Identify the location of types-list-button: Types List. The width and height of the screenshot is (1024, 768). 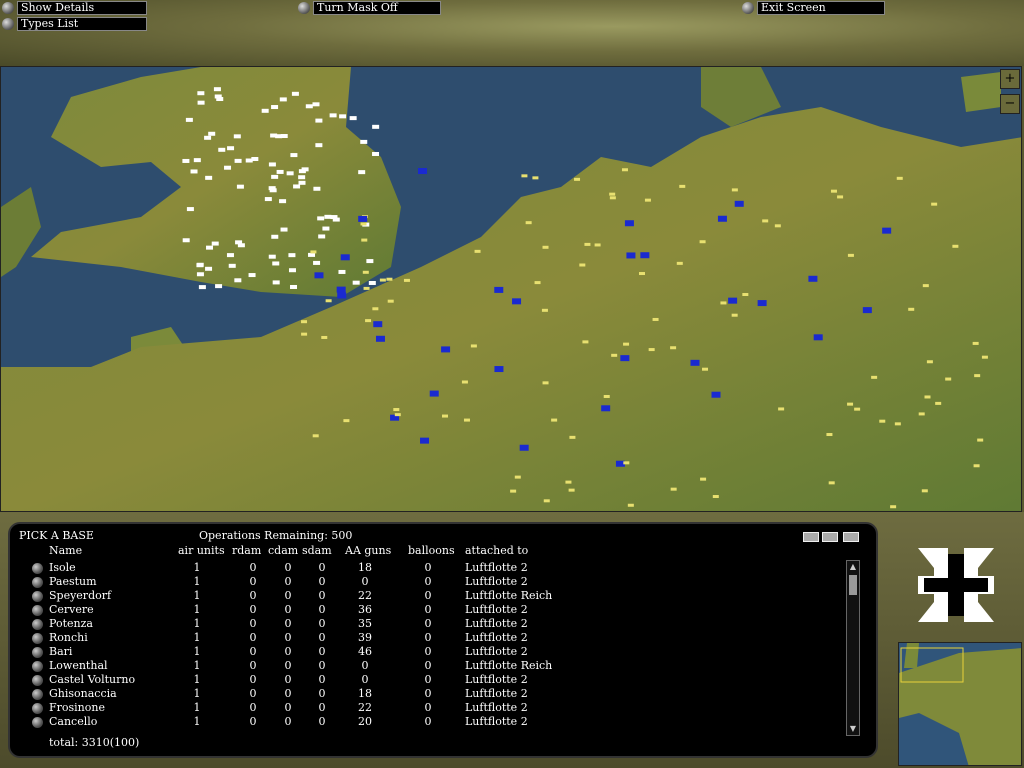
(74, 24).